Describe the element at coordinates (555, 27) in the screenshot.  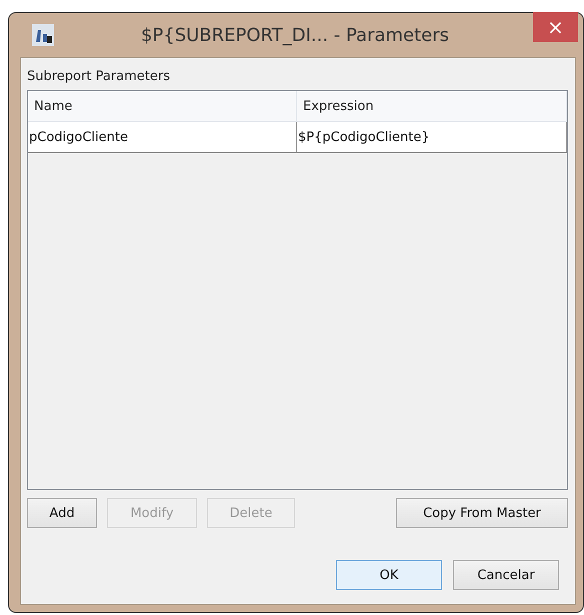
I see `close-button: ×` at that location.